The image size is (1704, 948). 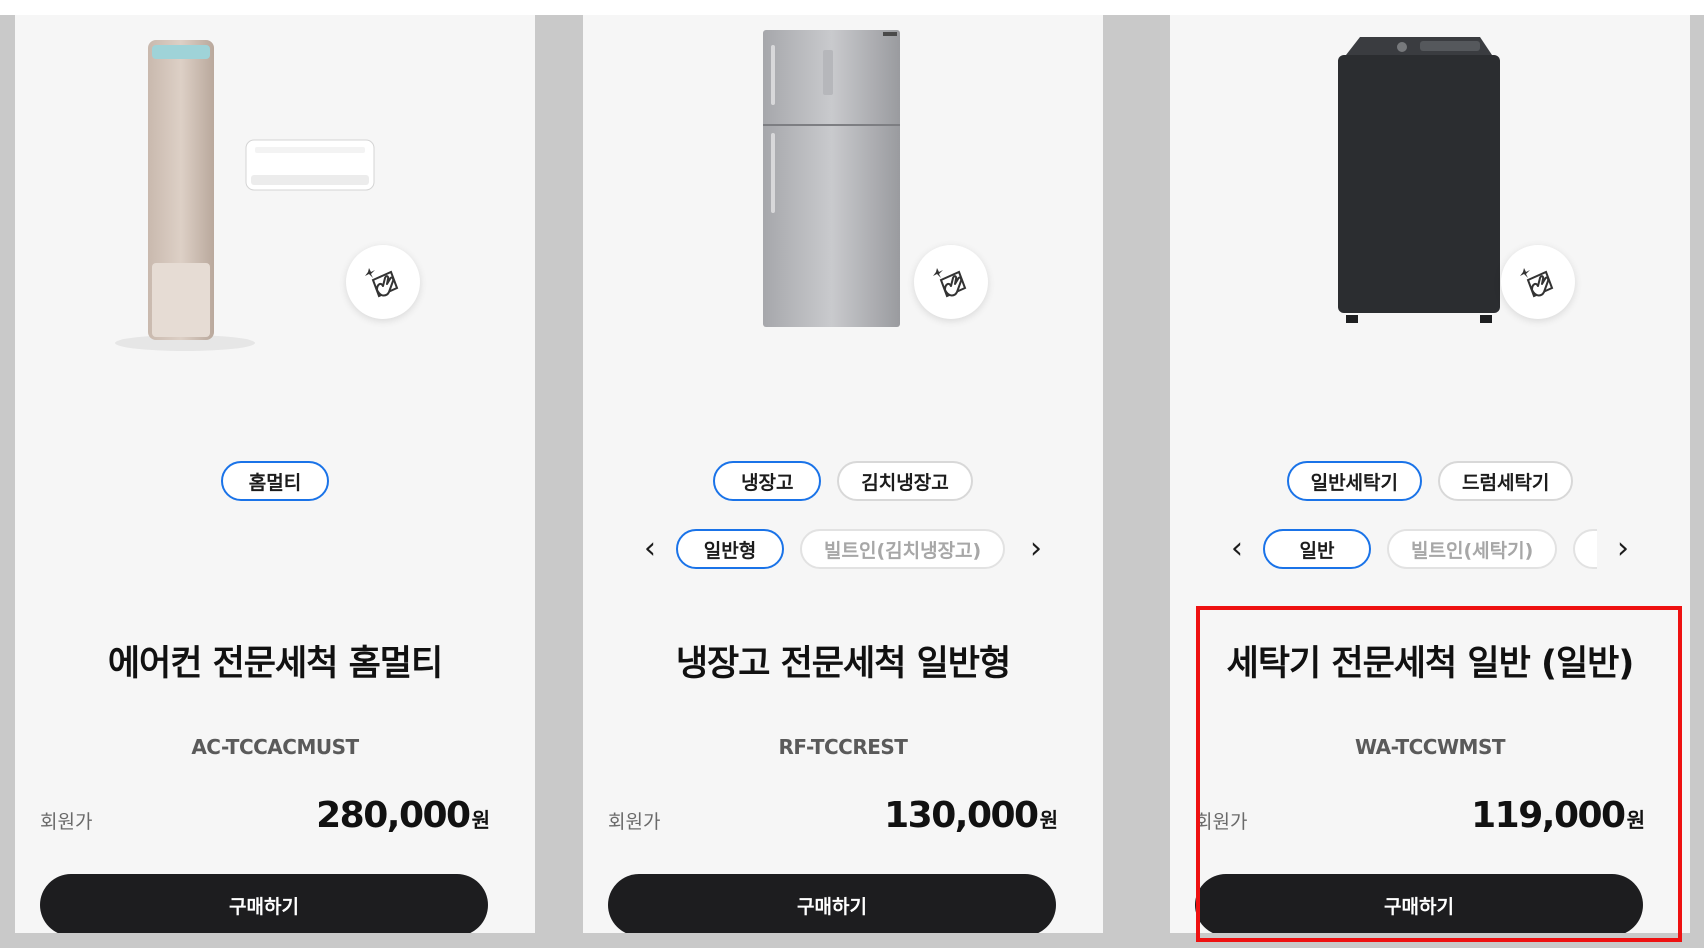 I want to click on price: 130,000 원, so click(x=971, y=815).